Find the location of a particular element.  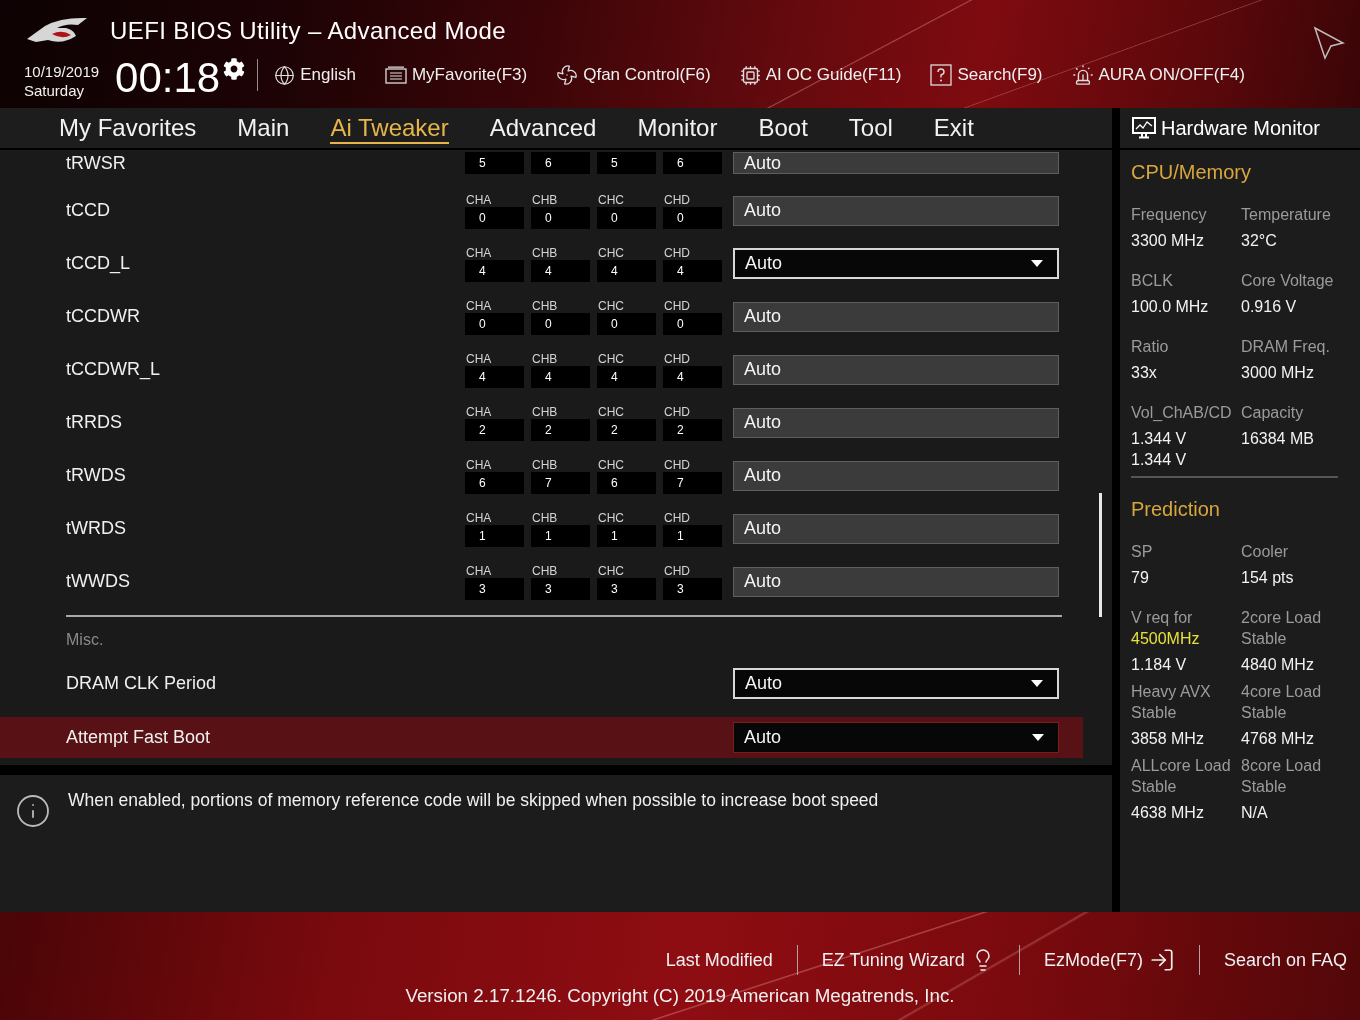

sensor-label: Vol_ChAB/CD is located at coordinates (1181, 413).